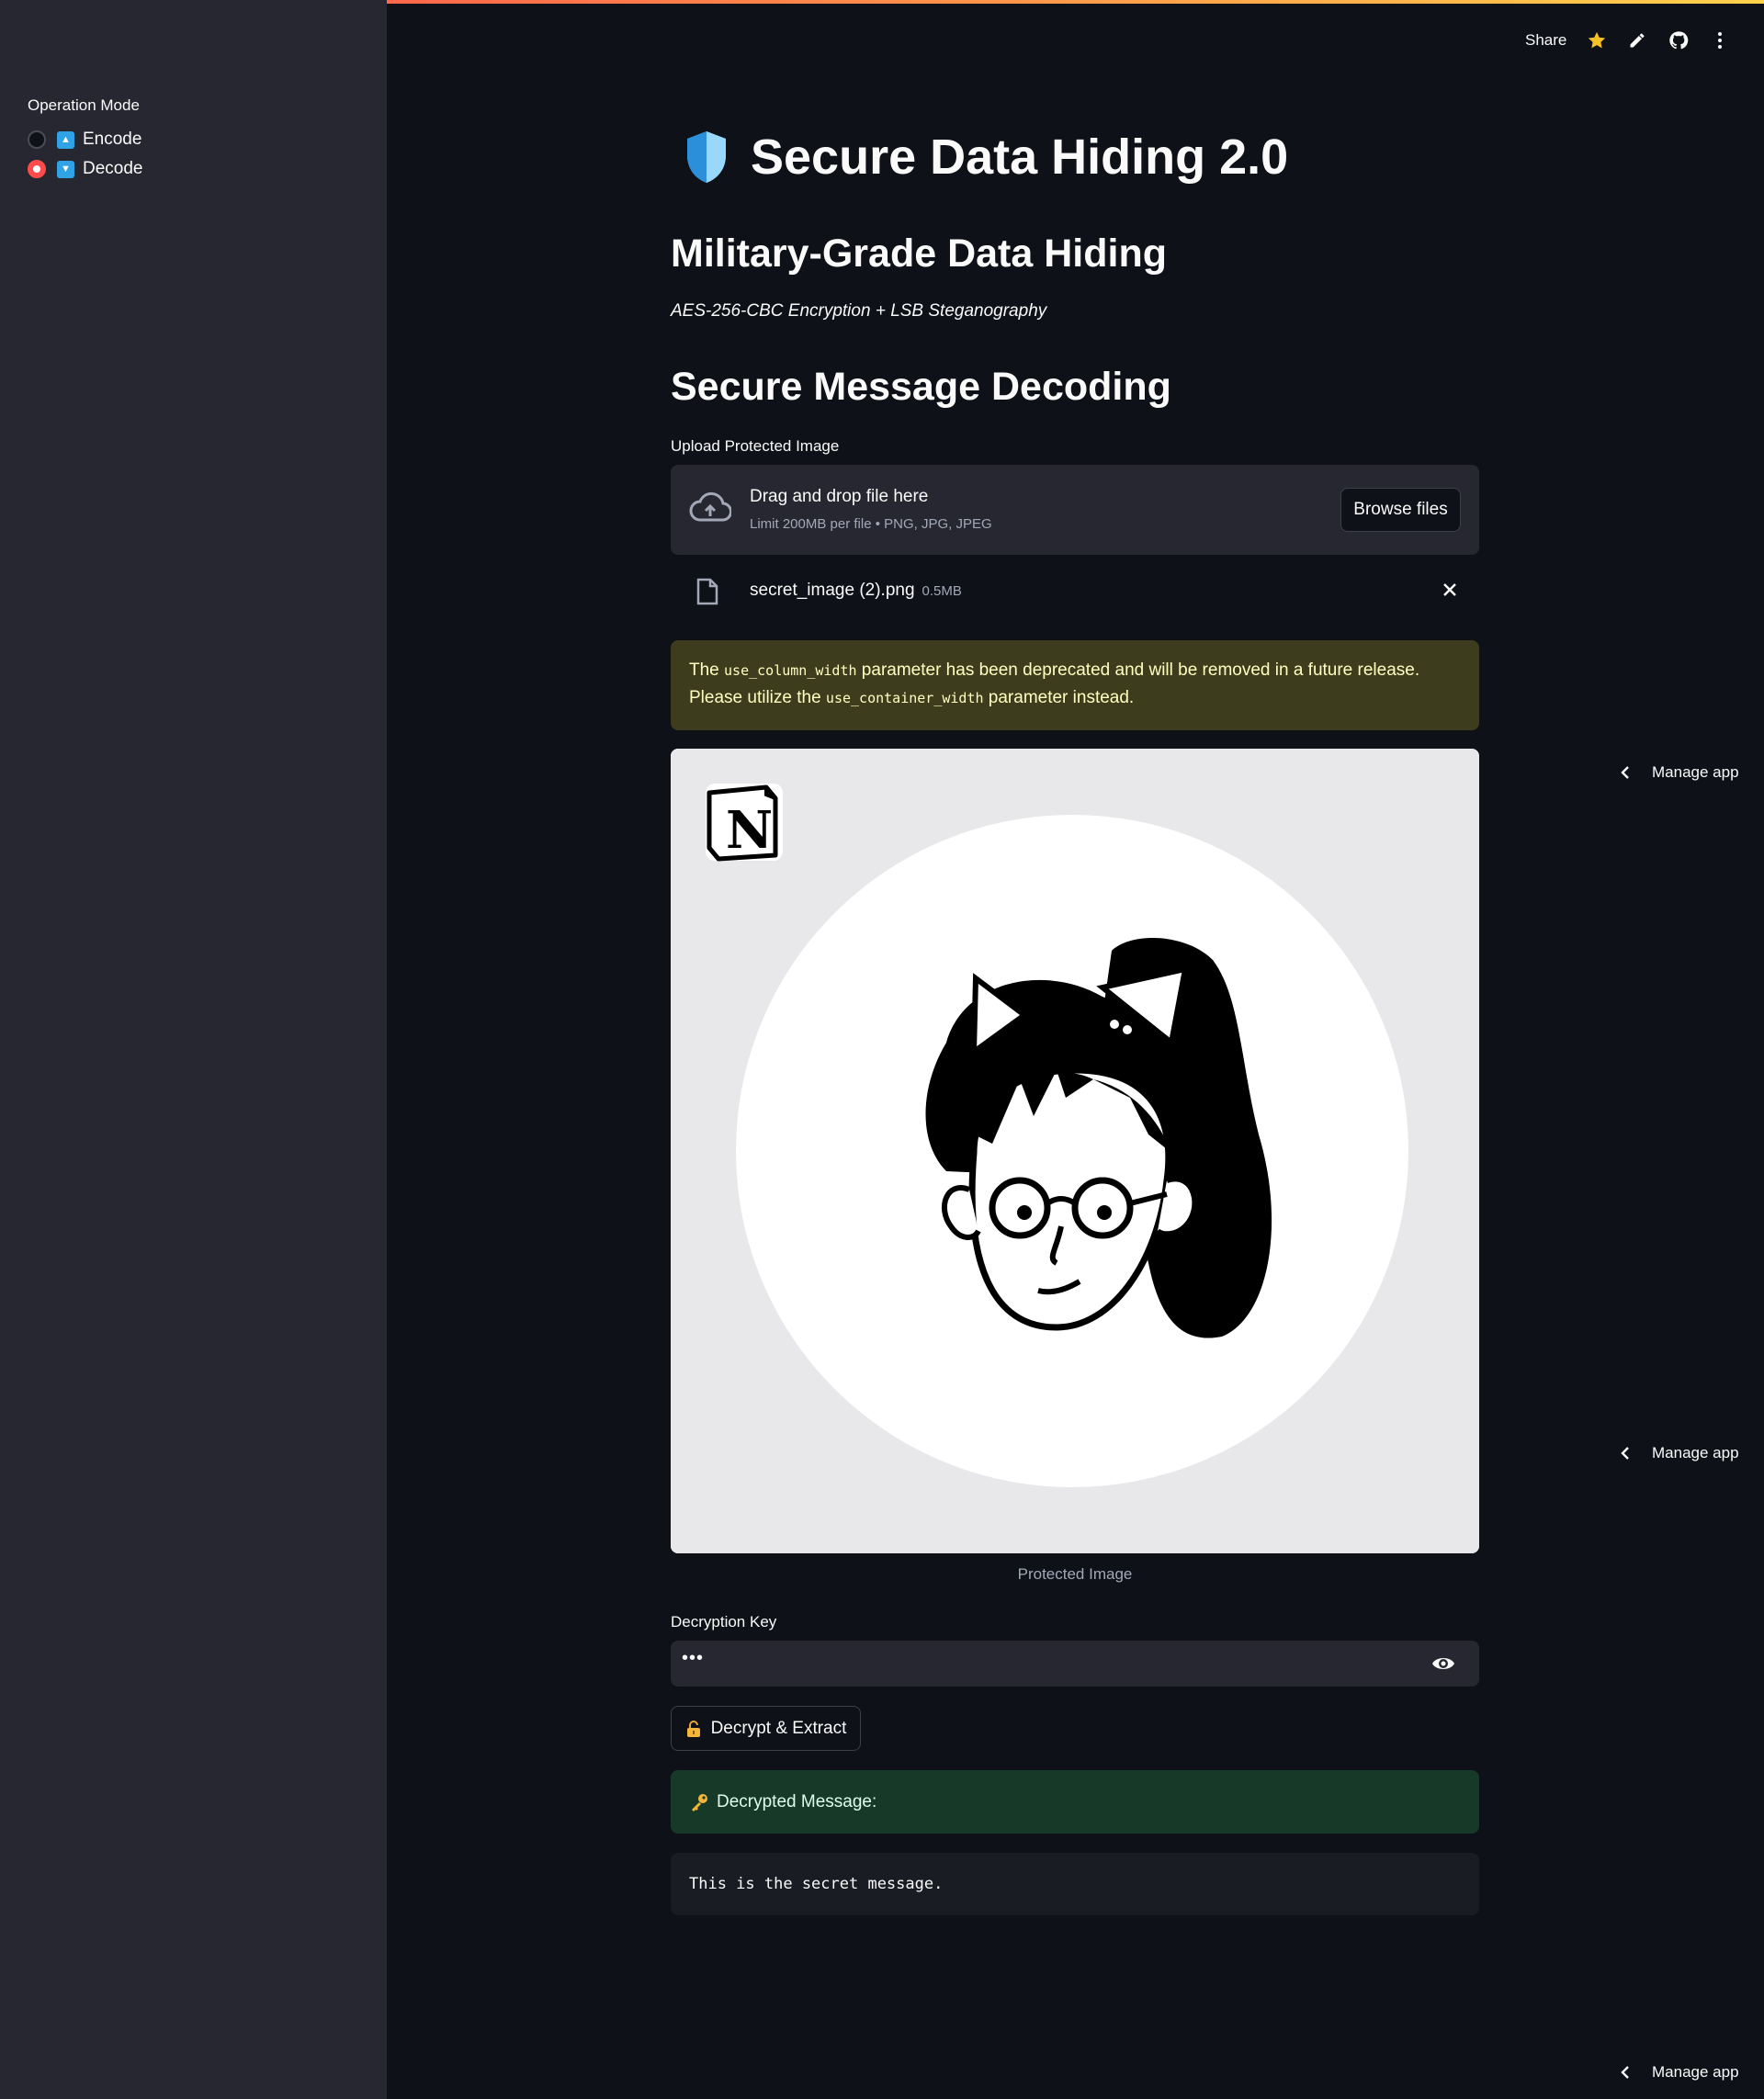 This screenshot has height=2099, width=1764. What do you see at coordinates (832, 590) in the screenshot?
I see `file-name-text: secret_image (2).png` at bounding box center [832, 590].